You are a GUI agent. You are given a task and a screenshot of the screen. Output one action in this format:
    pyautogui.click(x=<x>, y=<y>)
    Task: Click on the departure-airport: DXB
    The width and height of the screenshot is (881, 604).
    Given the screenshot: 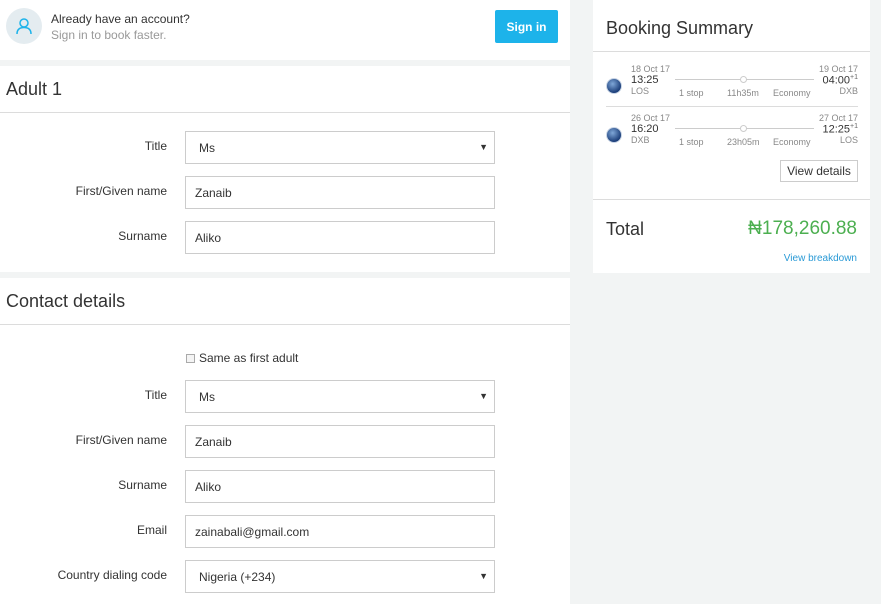 What is the action you would take?
    pyautogui.click(x=640, y=140)
    